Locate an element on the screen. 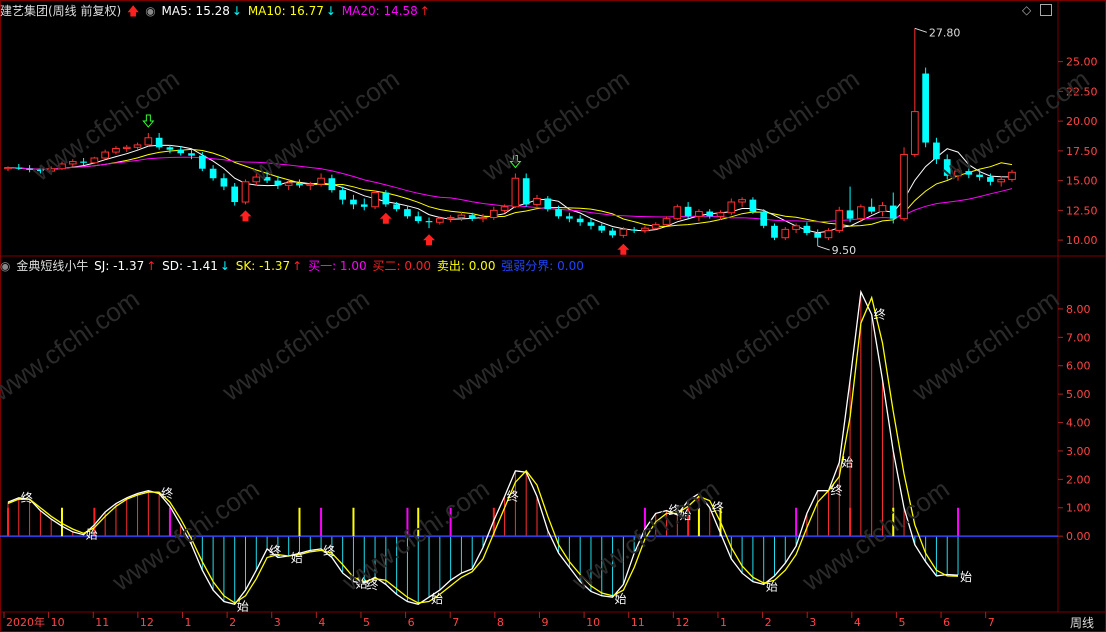 Image resolution: width=1106 pixels, height=632 pixels. time-axis-label: 3 is located at coordinates (277, 622).